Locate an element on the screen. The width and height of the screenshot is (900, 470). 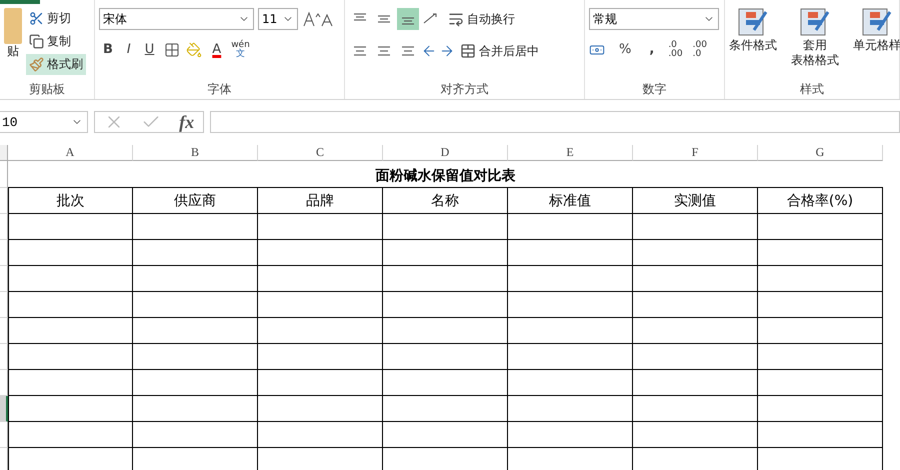
group-label: 剪贴板 is located at coordinates (47, 89).